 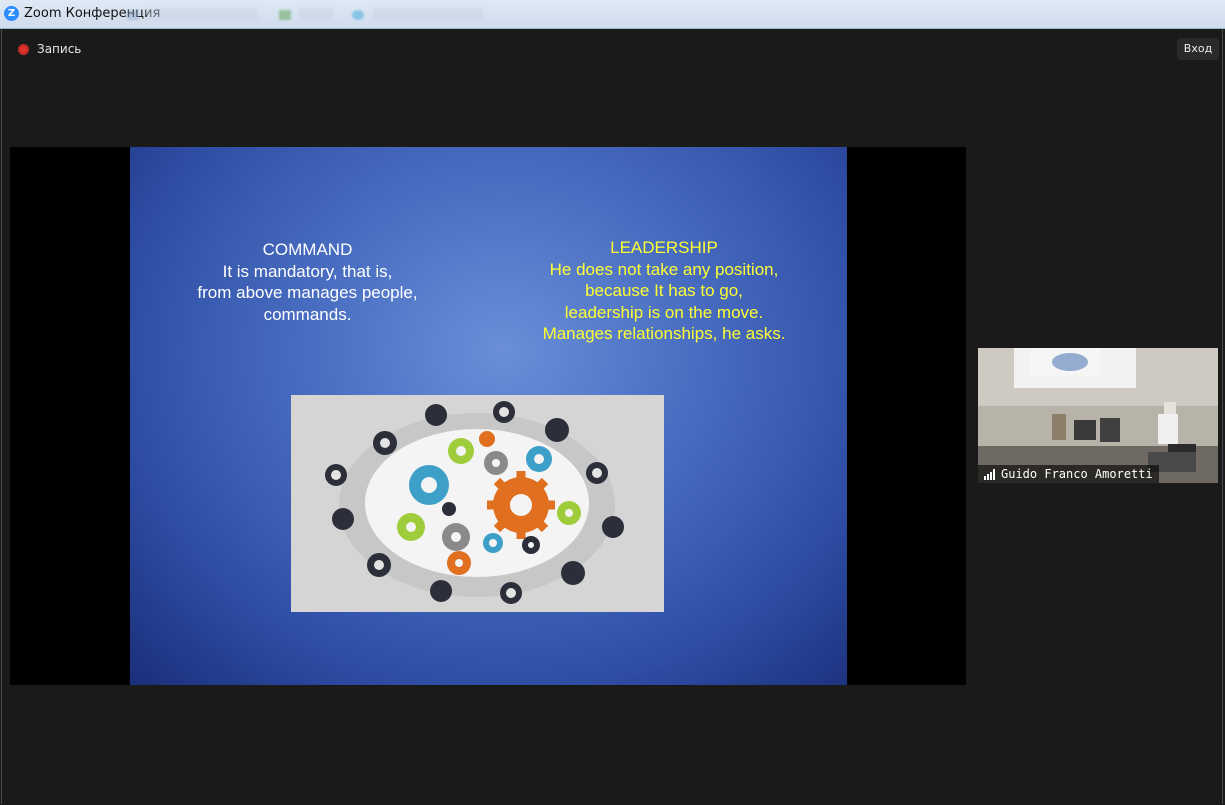 What do you see at coordinates (477, 503) in the screenshot?
I see `people-around-table-with-gears-image` at bounding box center [477, 503].